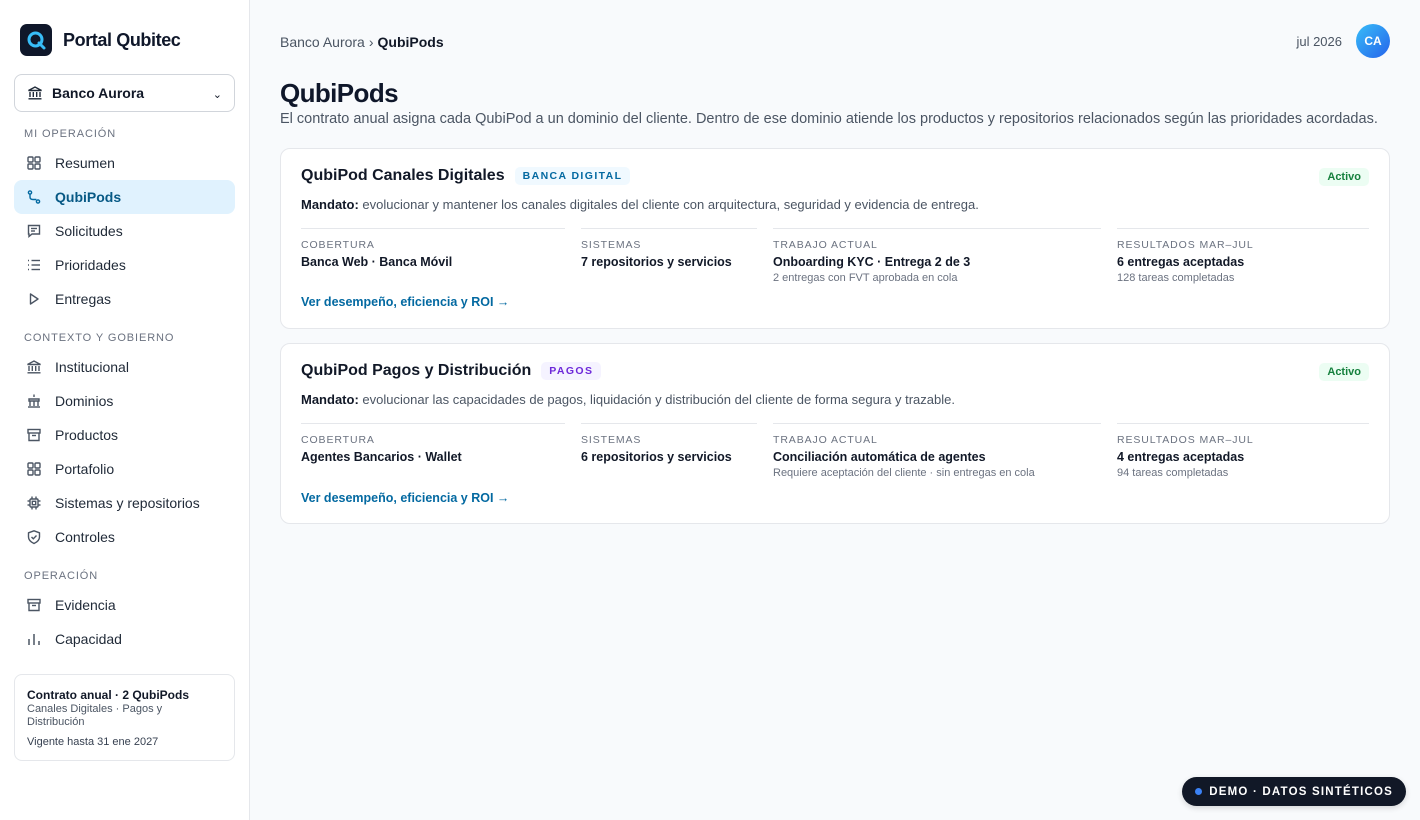 Image resolution: width=1420 pixels, height=820 pixels. I want to click on nav-section-contexto-gobierno: CONTEXTO Y GOBIERNO, so click(99, 338).